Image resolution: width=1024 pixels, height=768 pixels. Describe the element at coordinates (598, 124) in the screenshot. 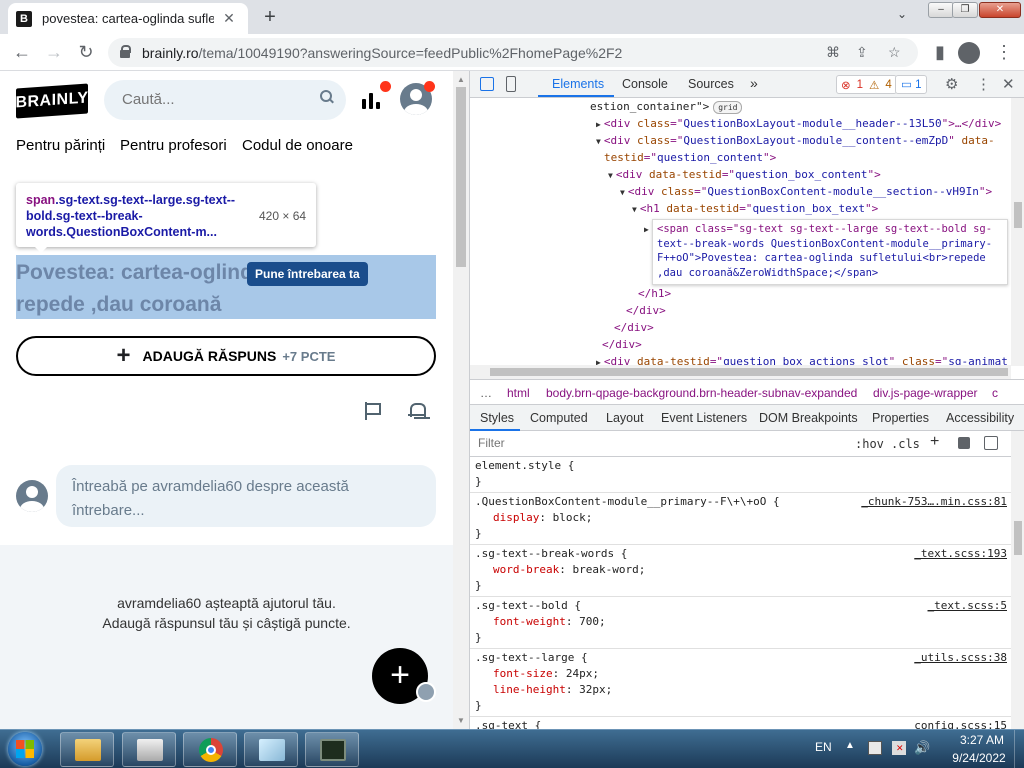

I see `collapsed-triangle-icon: ▶` at that location.